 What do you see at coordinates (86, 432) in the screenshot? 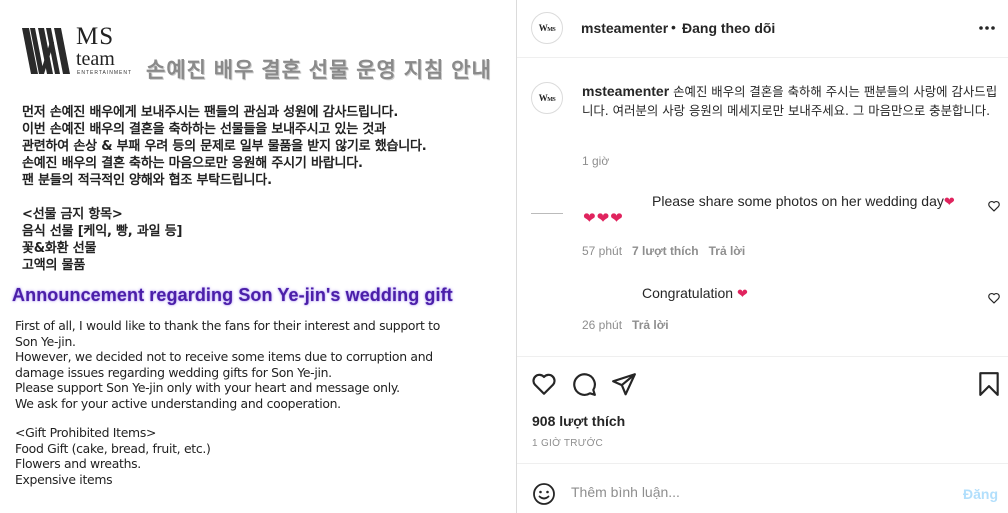
I see `en-list-item: <Gift Prohibited Items>` at bounding box center [86, 432].